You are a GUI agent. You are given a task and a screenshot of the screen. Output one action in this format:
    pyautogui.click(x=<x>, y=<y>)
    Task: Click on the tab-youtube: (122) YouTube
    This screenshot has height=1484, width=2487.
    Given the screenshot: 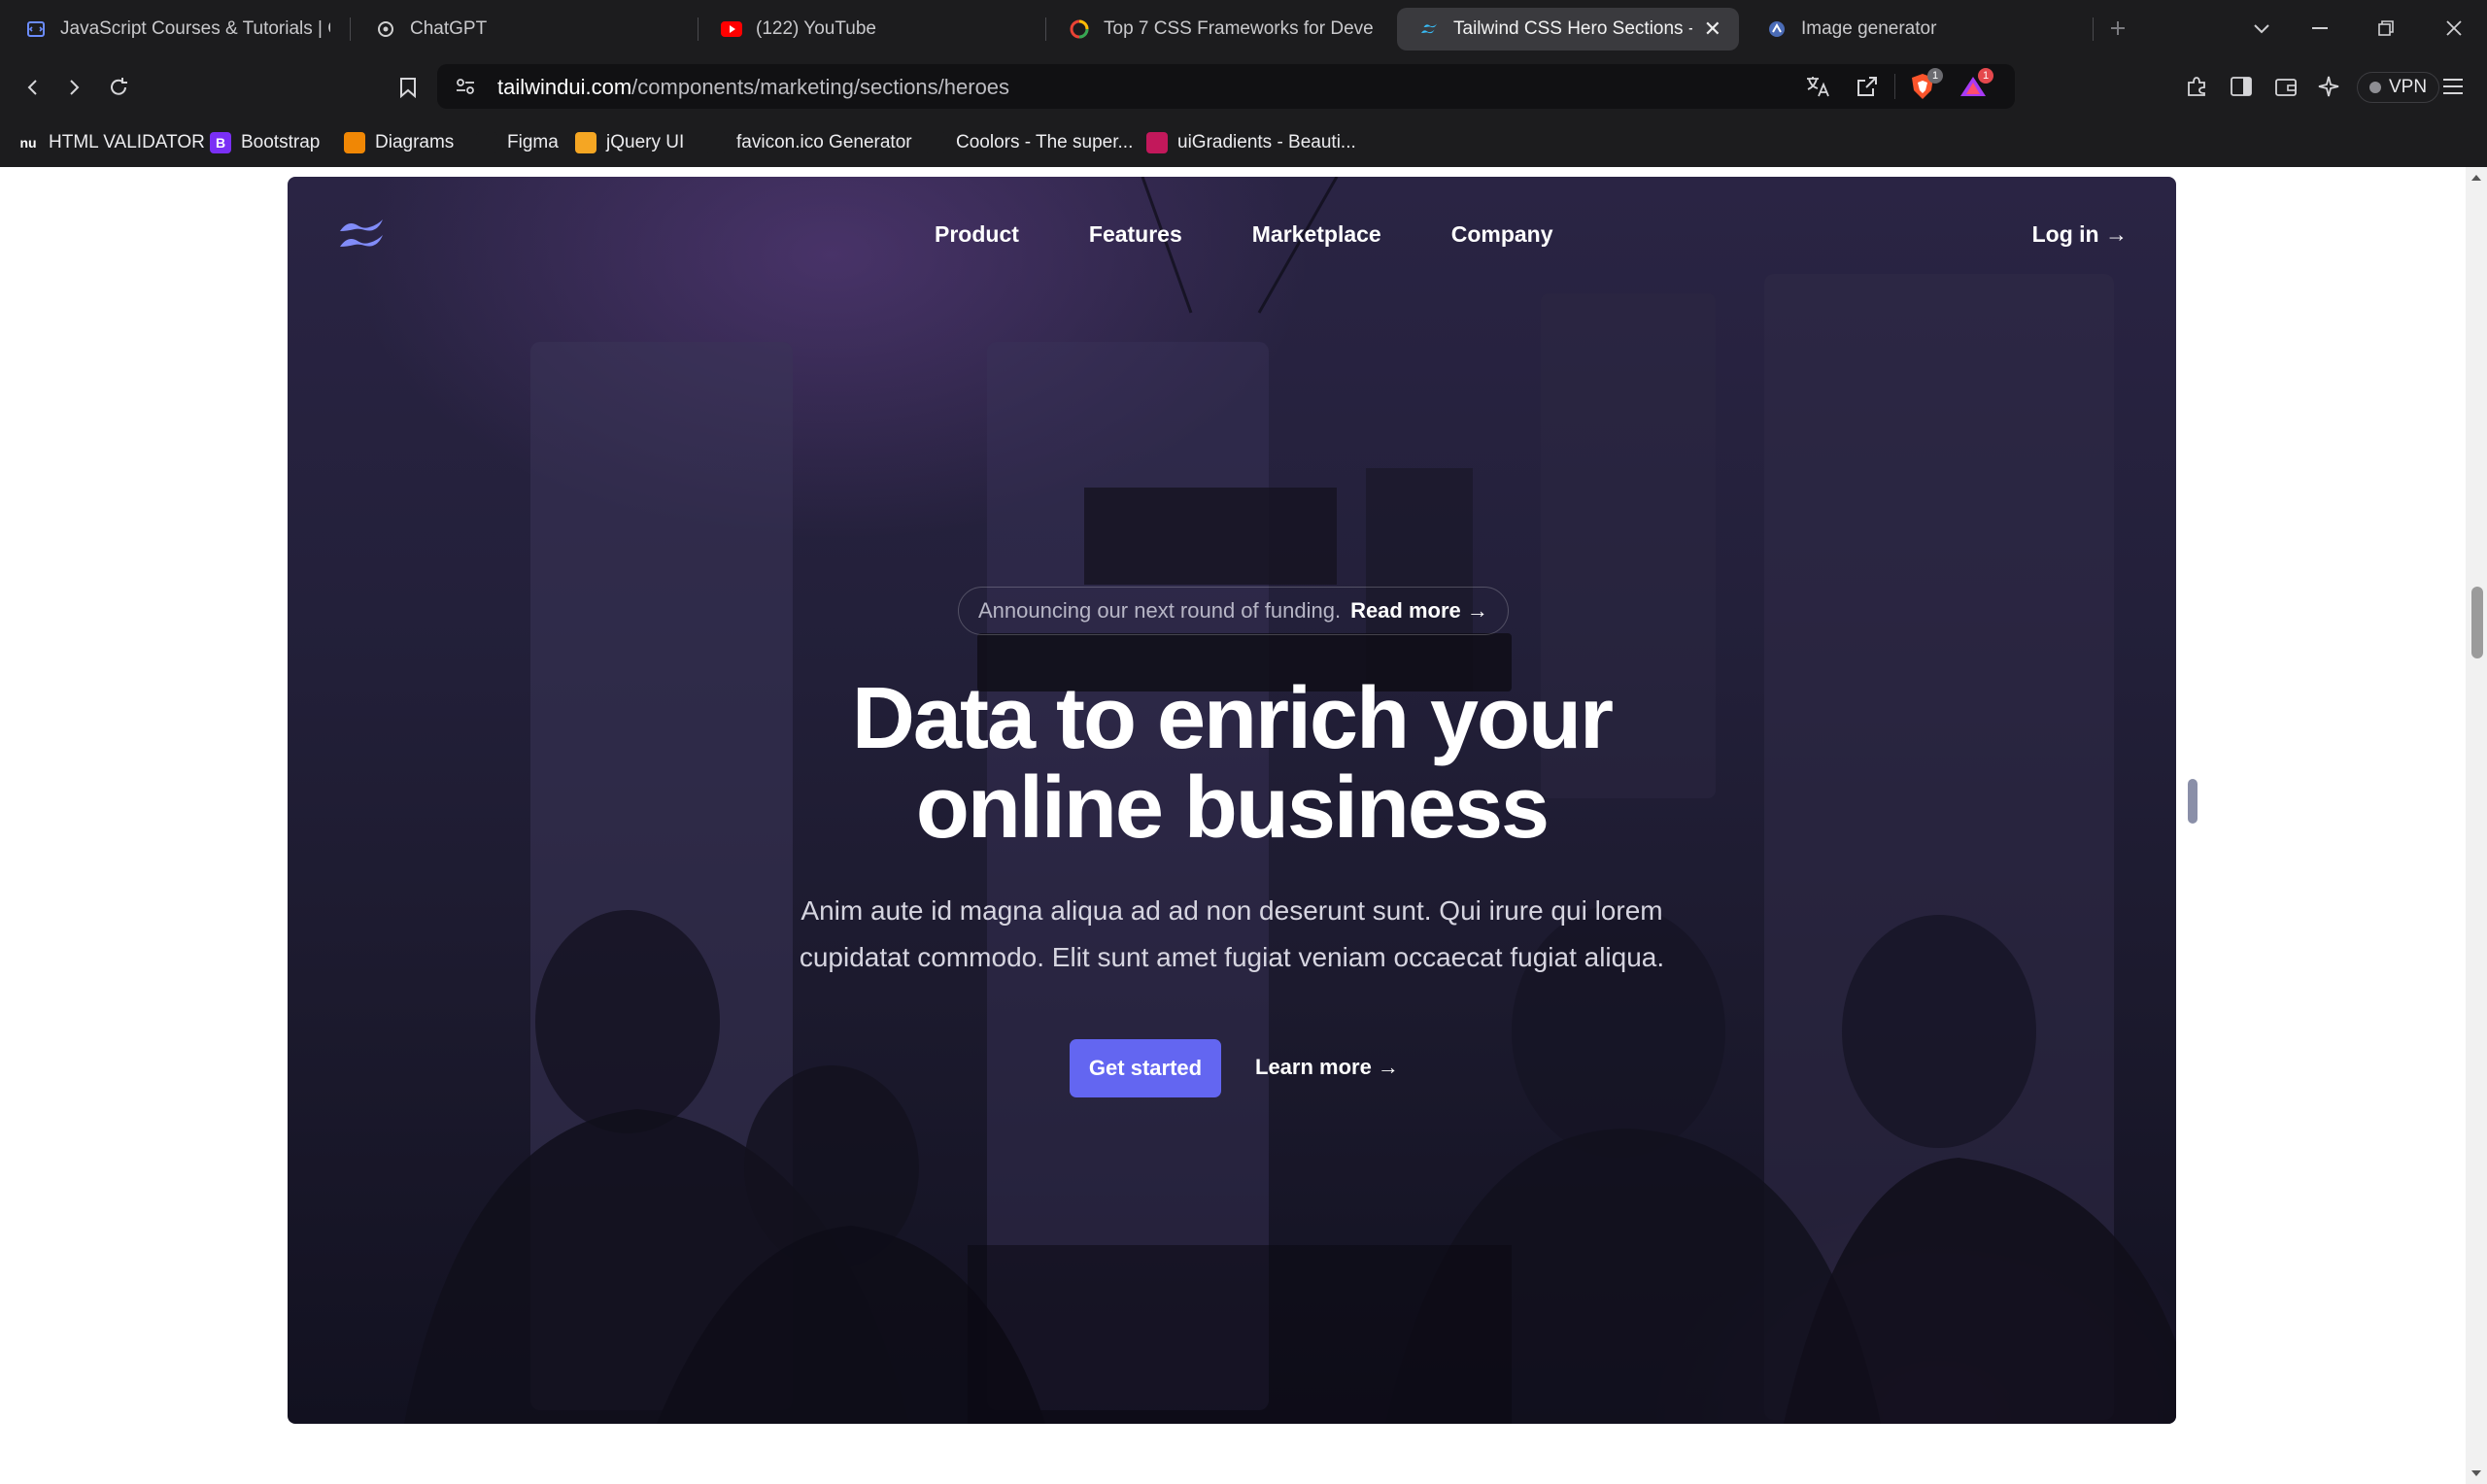 What is the action you would take?
    pyautogui.click(x=871, y=29)
    